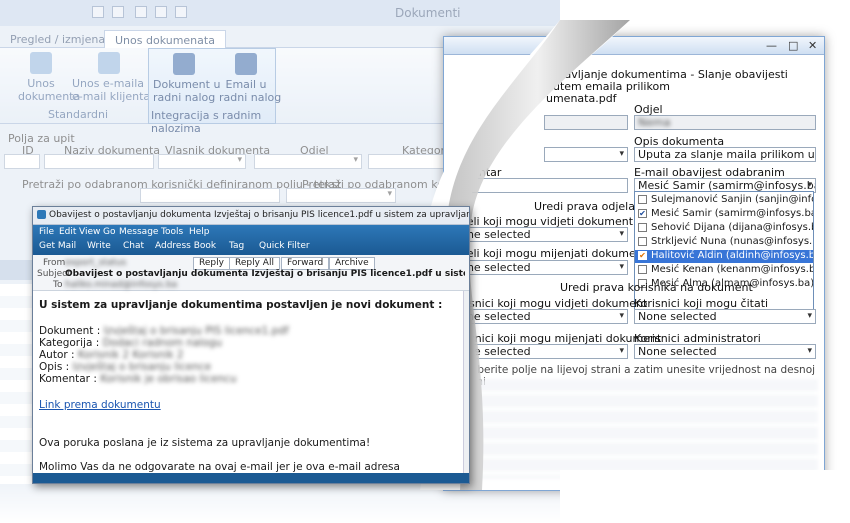  I want to click on unos-dokumenta-button: Unos dokumenta, so click(49, 77).